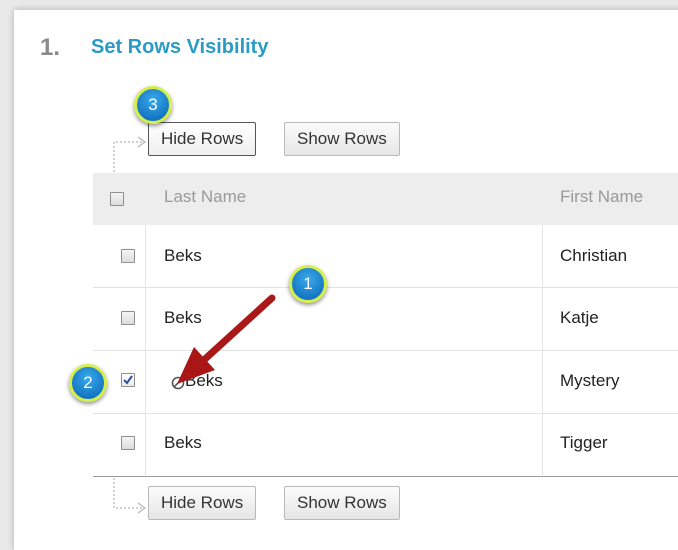 The height and width of the screenshot is (550, 678). Describe the element at coordinates (178, 383) in the screenshot. I see `hidden-row-icon` at that location.